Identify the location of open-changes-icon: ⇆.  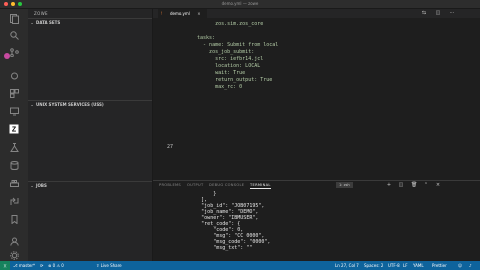
(424, 13).